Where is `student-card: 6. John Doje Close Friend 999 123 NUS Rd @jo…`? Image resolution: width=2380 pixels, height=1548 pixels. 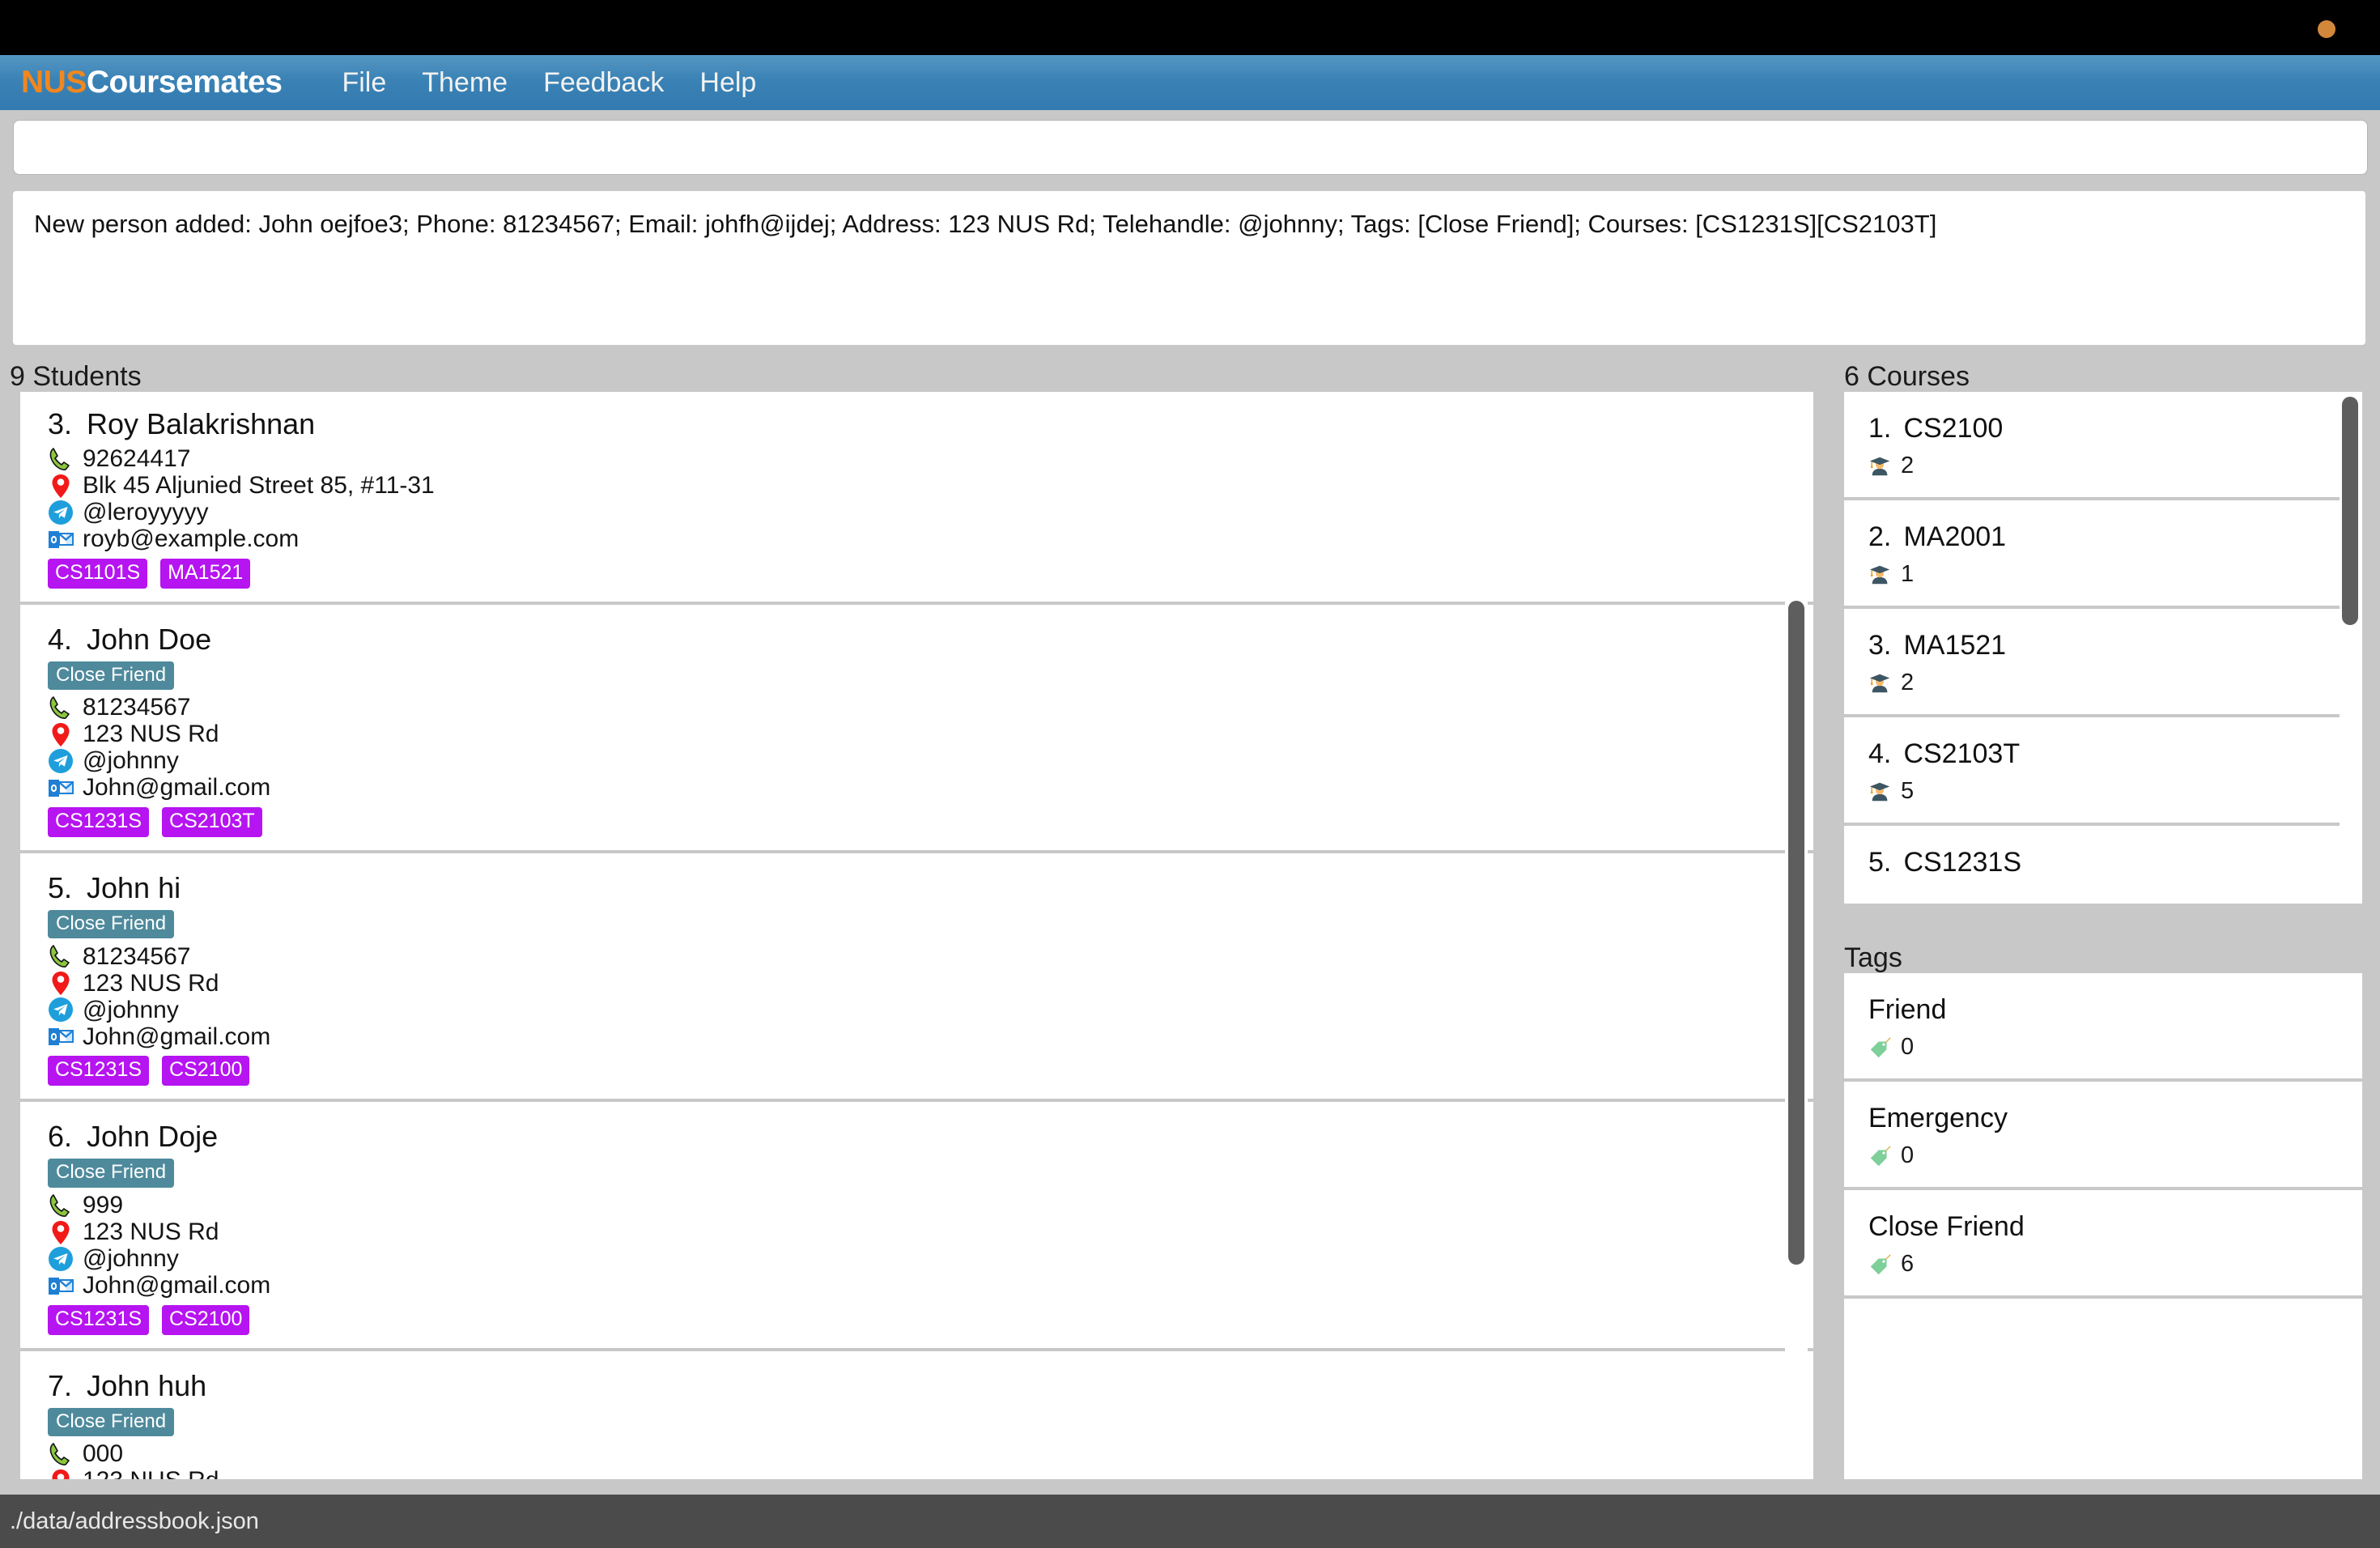
student-card: 6. John Doje Close Friend 999 123 NUS Rd @jo… is located at coordinates (917, 1226).